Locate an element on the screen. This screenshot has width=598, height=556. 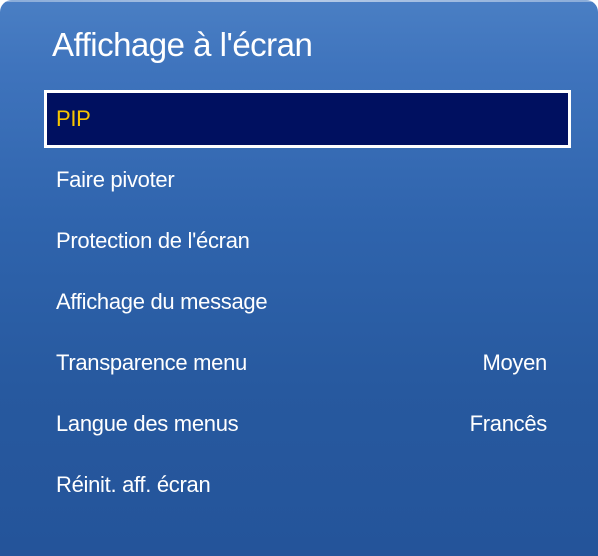
menu-item-faire-pivoter: Faire pivoter is located at coordinates (307, 180).